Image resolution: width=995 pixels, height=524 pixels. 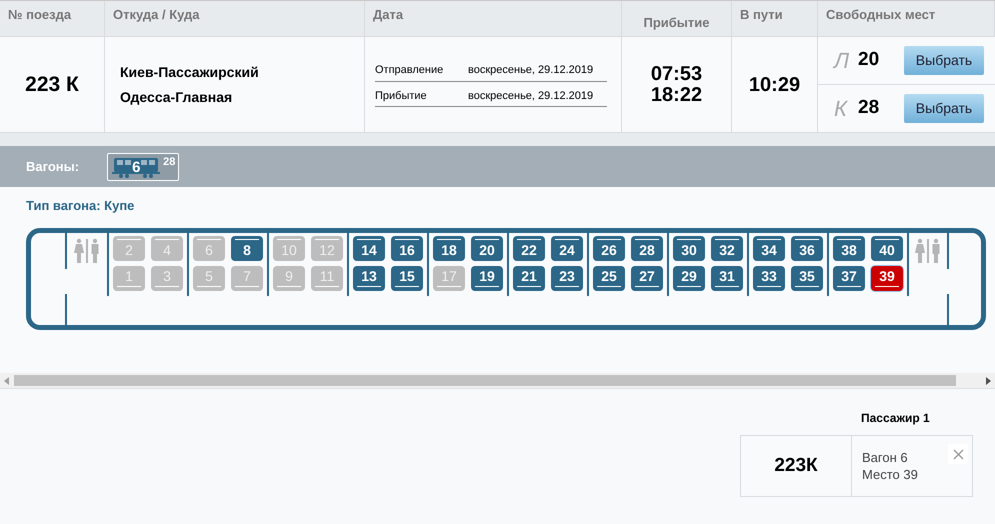 What do you see at coordinates (774, 85) in the screenshot?
I see `travel-duration: 10:29` at bounding box center [774, 85].